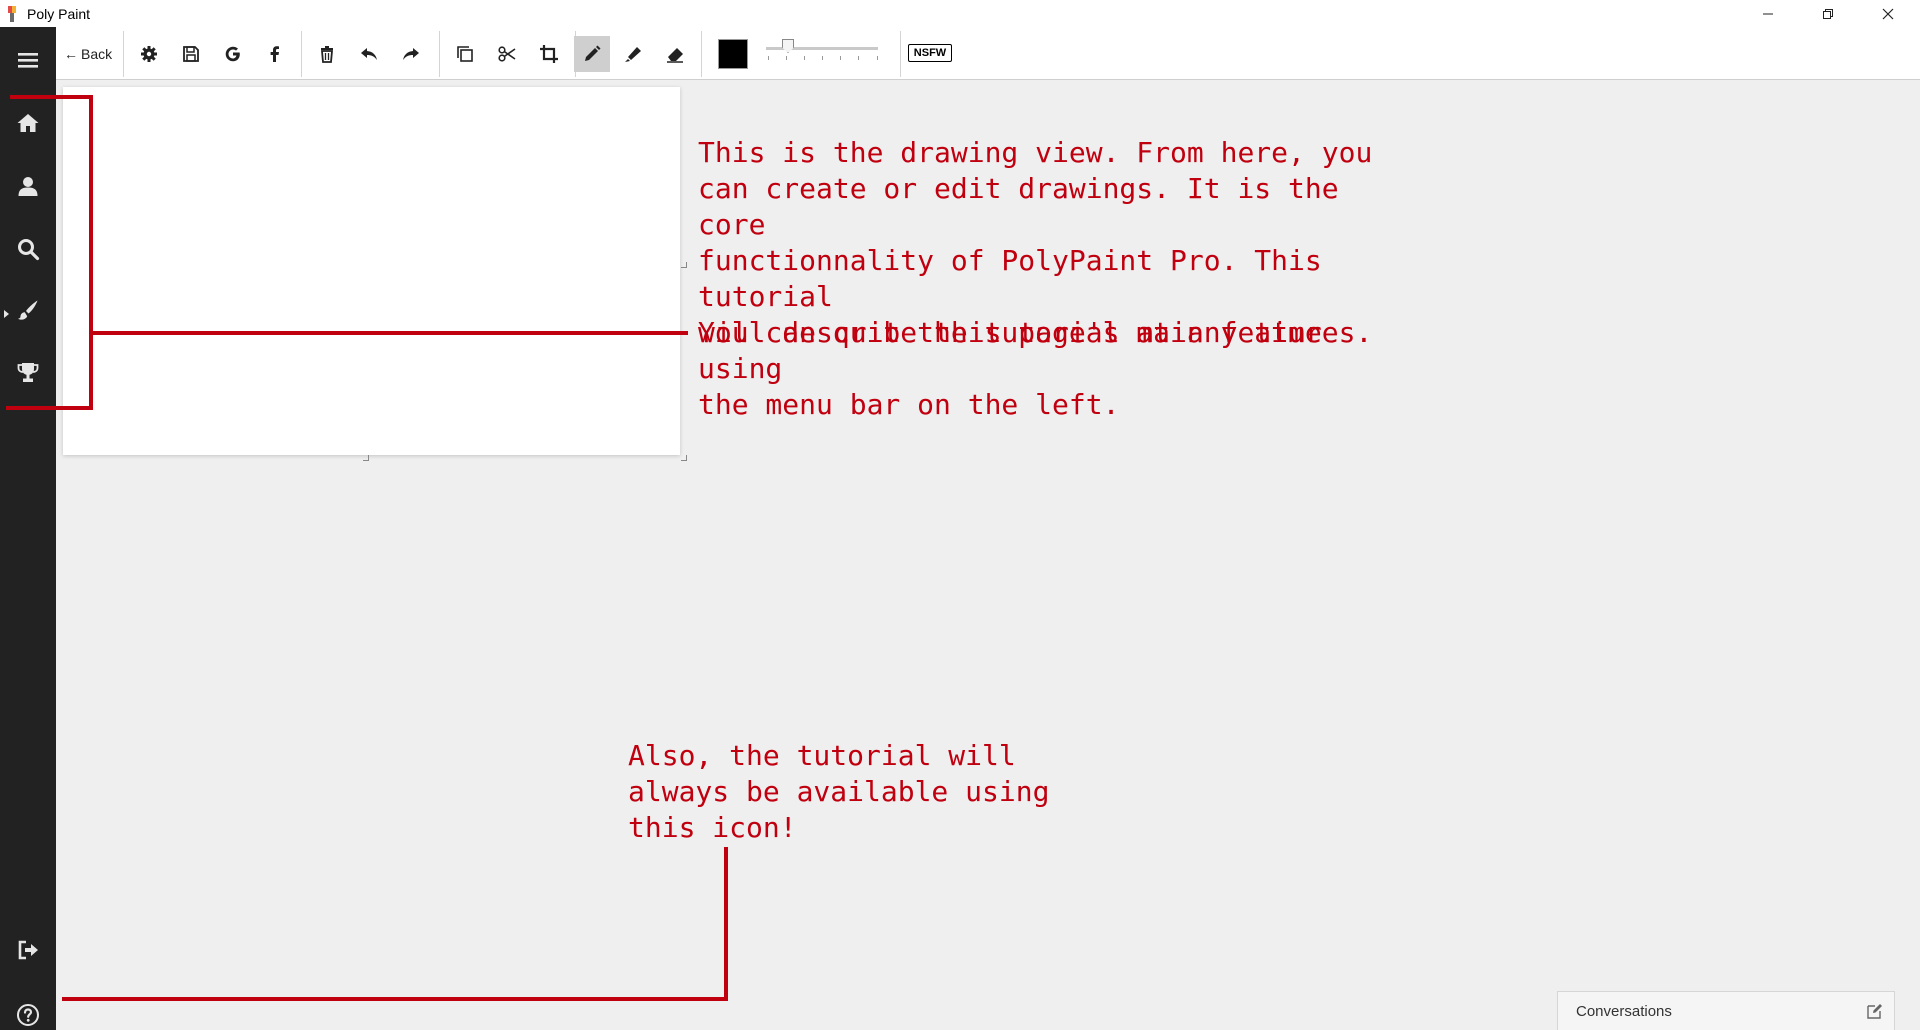 This screenshot has height=1030, width=1920. What do you see at coordinates (371, 271) in the screenshot?
I see `drawing-canvas` at bounding box center [371, 271].